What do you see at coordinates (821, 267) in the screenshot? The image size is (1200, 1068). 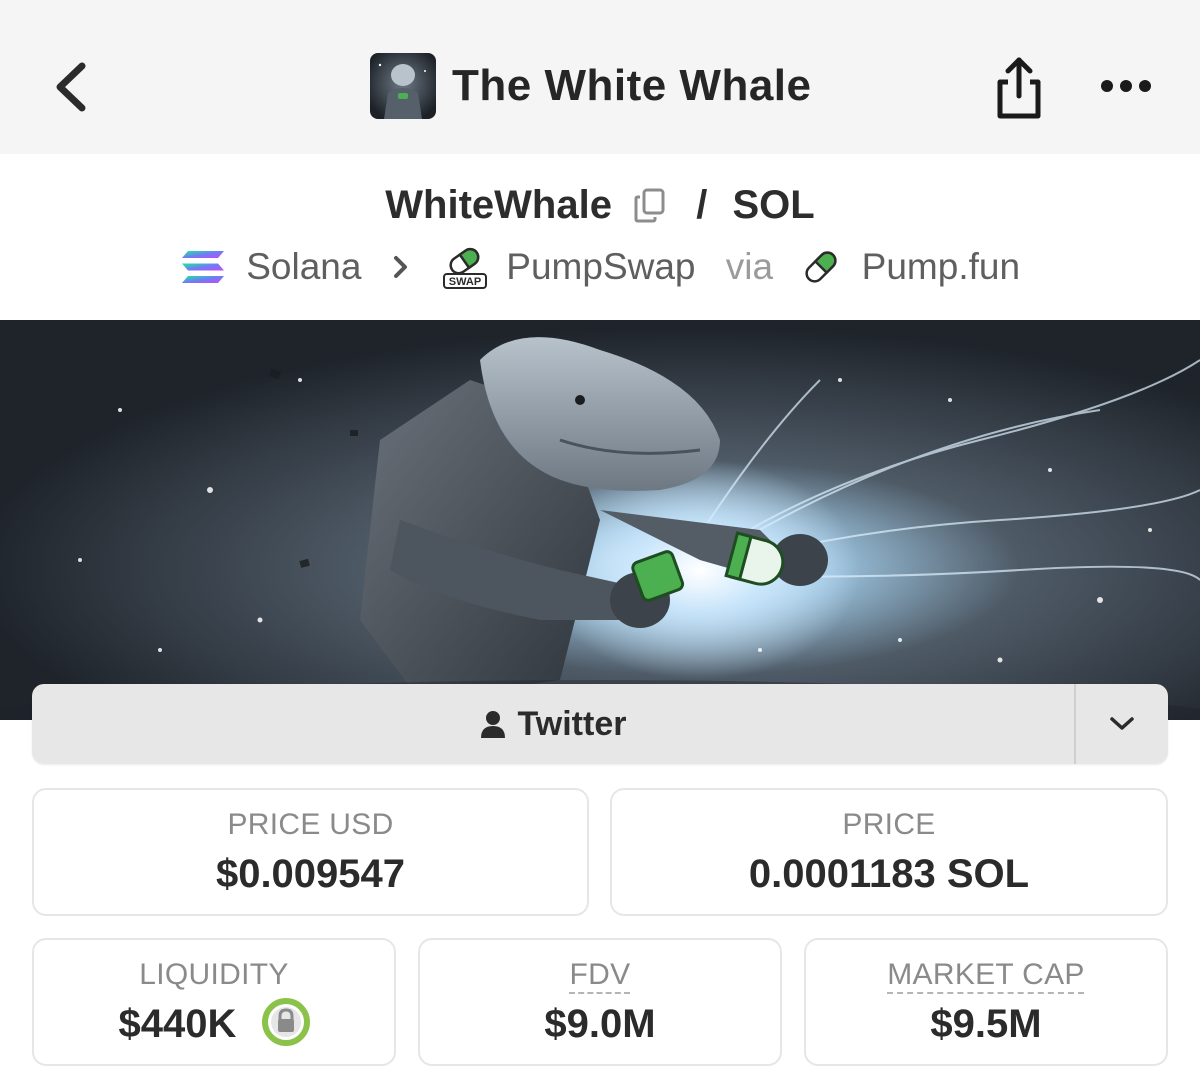 I see `pumpfun-pill-icon` at bounding box center [821, 267].